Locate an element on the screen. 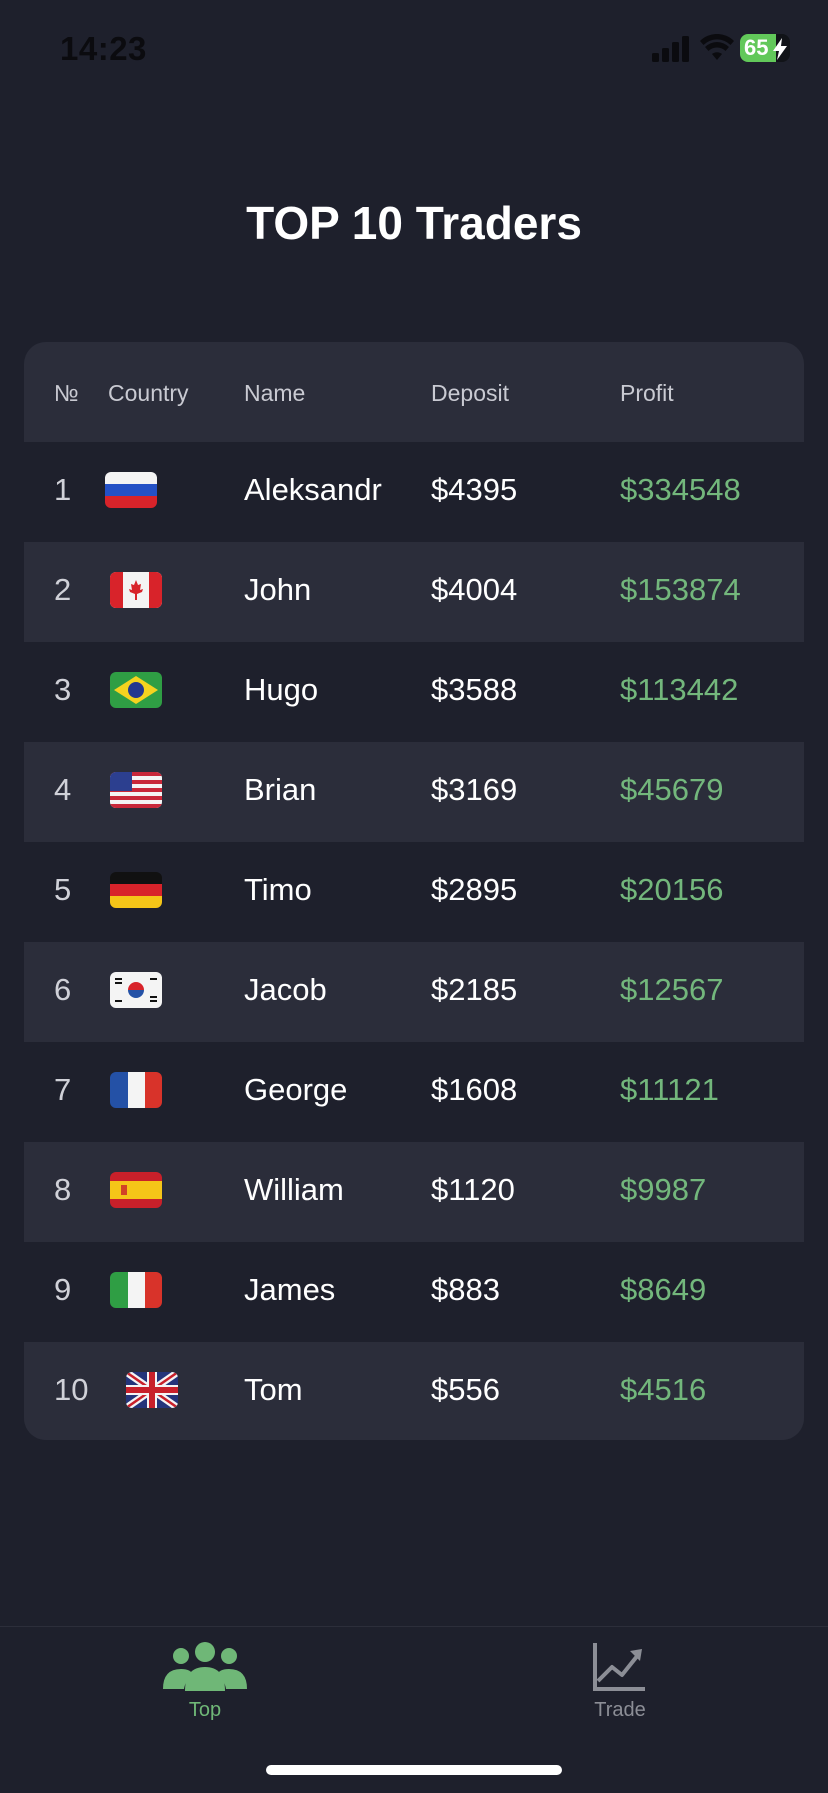 The height and width of the screenshot is (1793, 828). rank-cell: 4 is located at coordinates (63, 789).